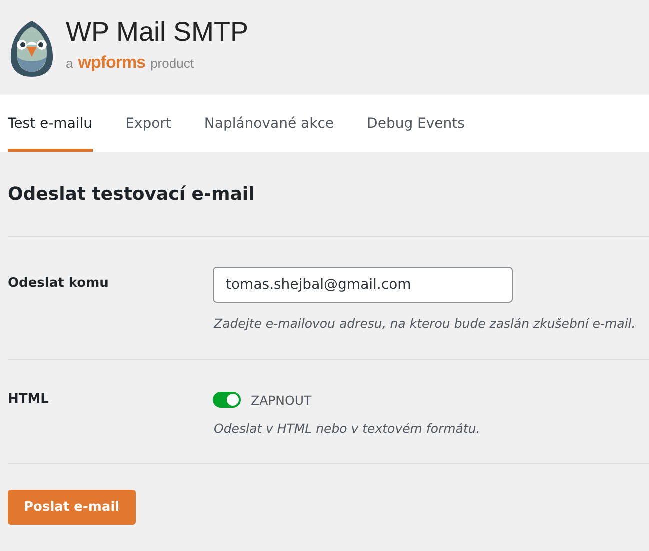 The image size is (649, 551). What do you see at coordinates (363, 285) in the screenshot?
I see `email-input-field: tomas.shejbal@gmail.com` at bounding box center [363, 285].